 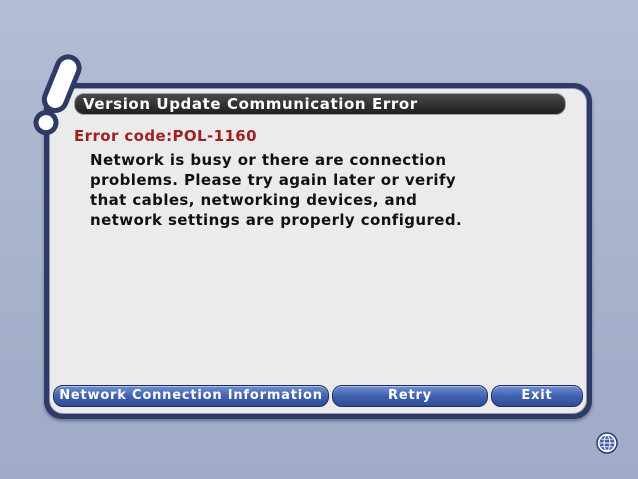 I want to click on error-code: Error code:POL-1160, so click(x=165, y=136).